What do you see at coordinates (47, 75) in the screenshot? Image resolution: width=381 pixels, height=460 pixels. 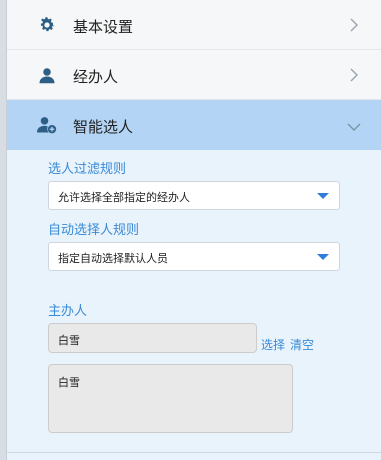 I see `user-icon` at bounding box center [47, 75].